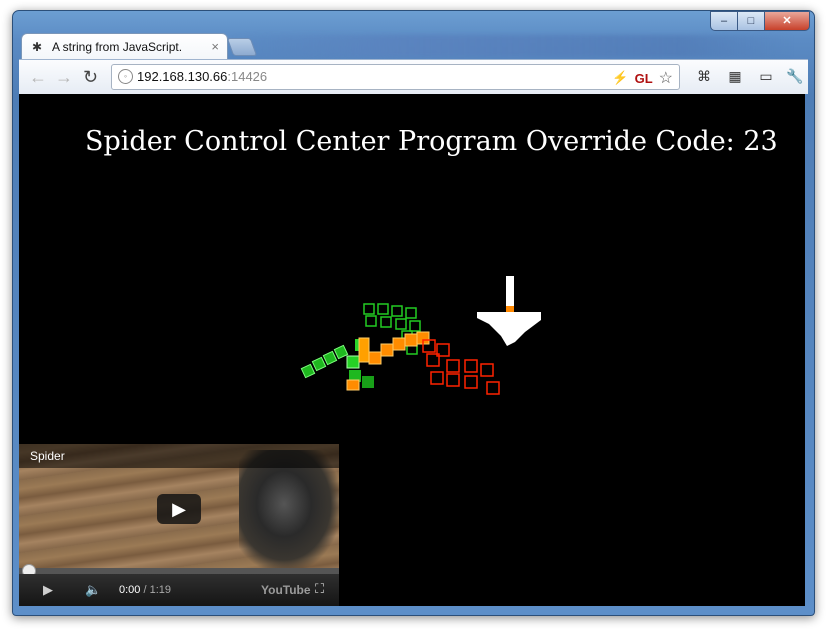 This screenshot has width=830, height=631. I want to click on duration: 1:19, so click(160, 590).